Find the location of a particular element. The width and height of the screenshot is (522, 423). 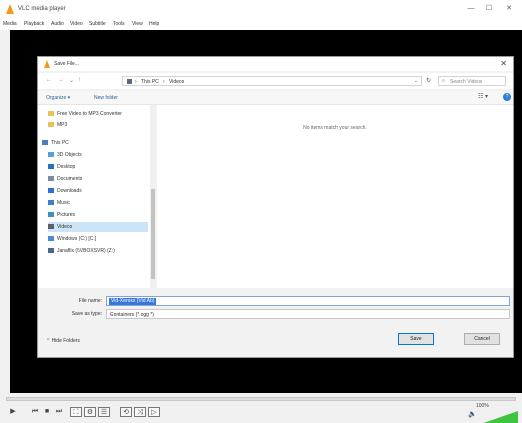

address-bar: › This PC › Videos ⌄ is located at coordinates (272, 81).